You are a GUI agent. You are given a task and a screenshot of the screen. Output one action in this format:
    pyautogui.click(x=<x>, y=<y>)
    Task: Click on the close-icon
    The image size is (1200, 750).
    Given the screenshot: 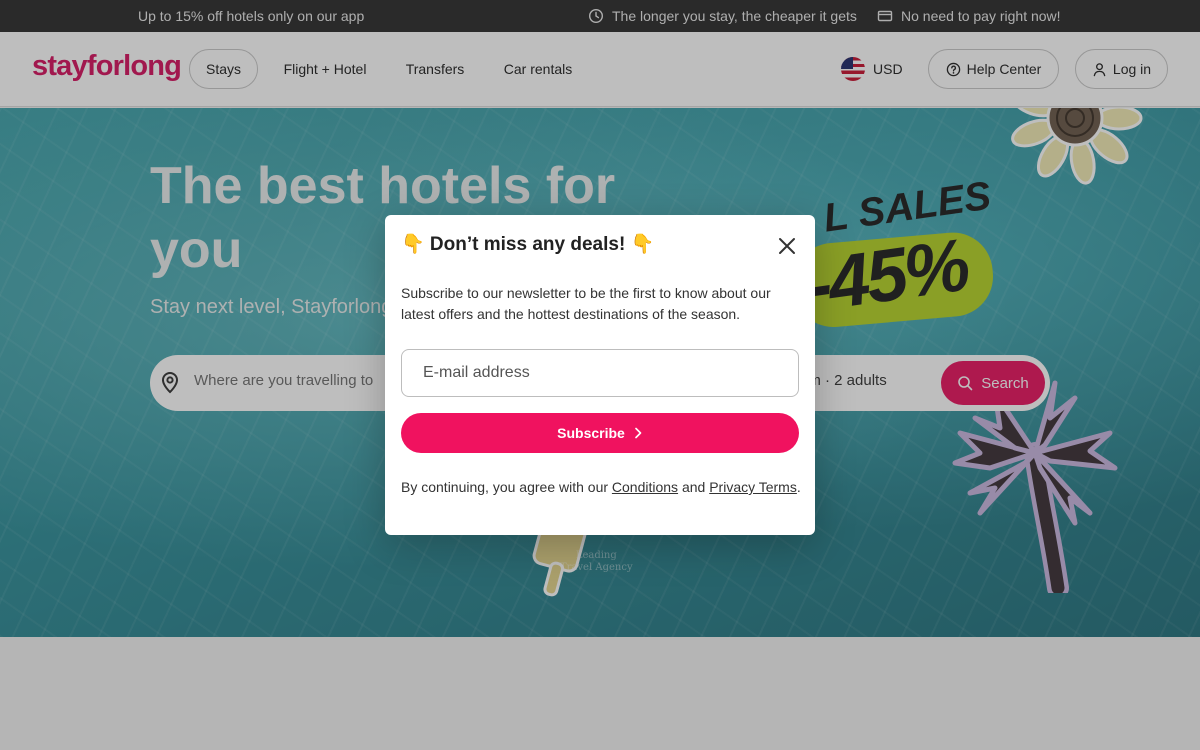 What is the action you would take?
    pyautogui.click(x=787, y=246)
    